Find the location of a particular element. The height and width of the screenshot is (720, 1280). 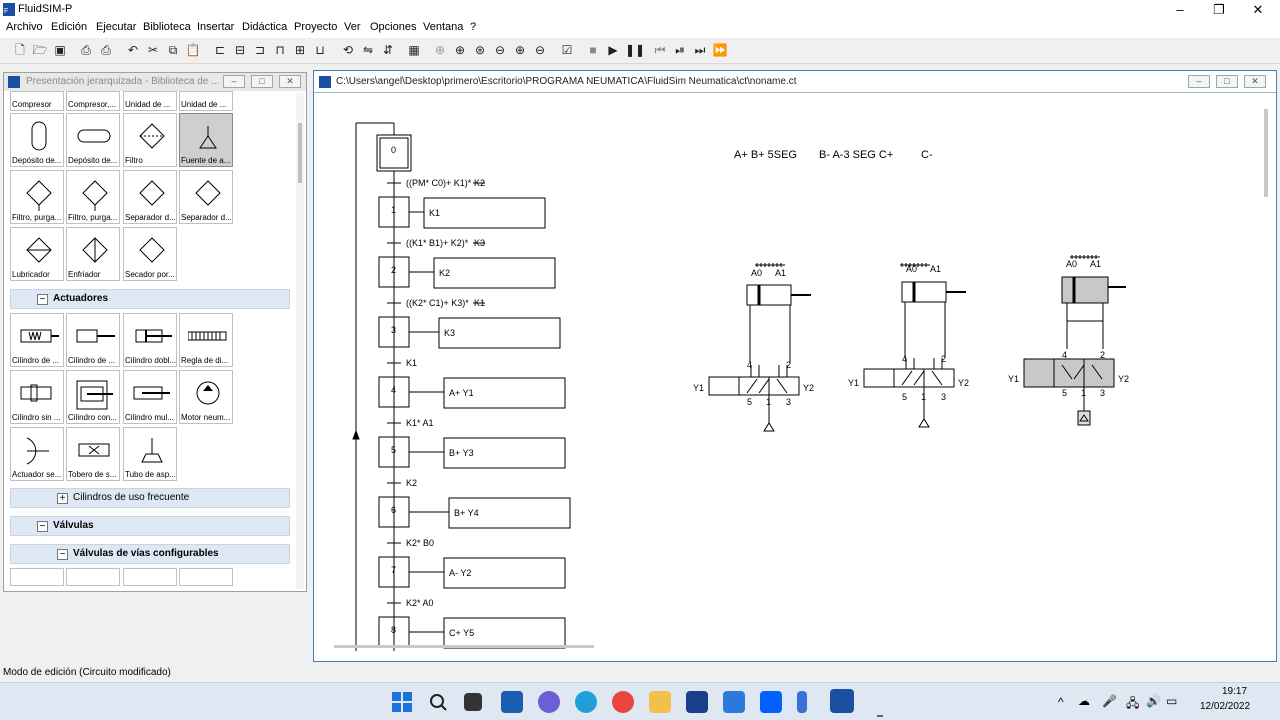

chevron-up-icon: ^ is located at coordinates (1061, 702).